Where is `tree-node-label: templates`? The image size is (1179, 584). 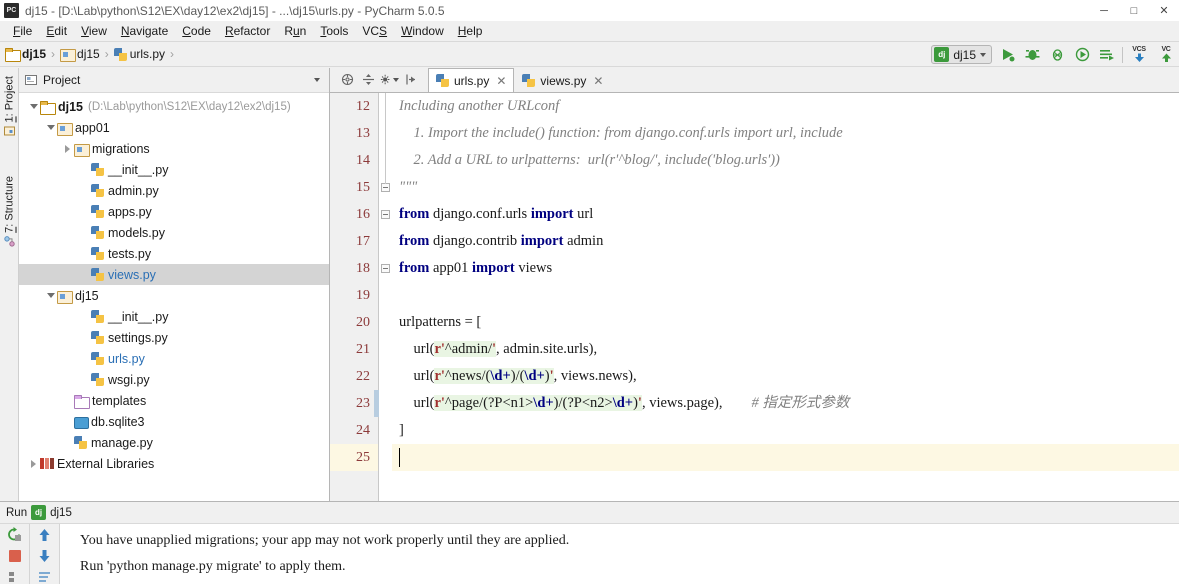 tree-node-label: templates is located at coordinates (119, 400).